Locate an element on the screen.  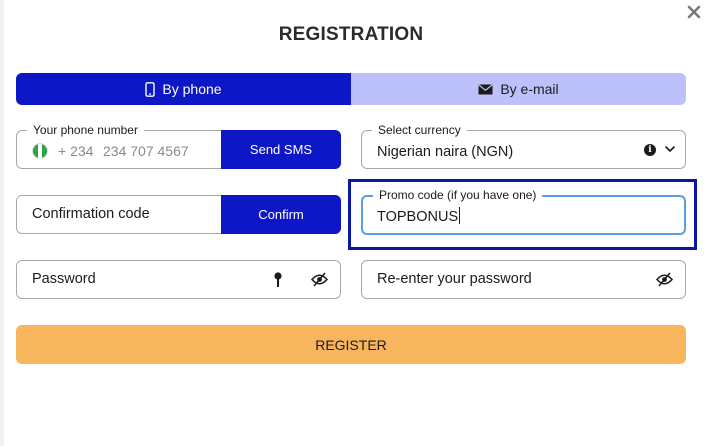
tab-by-phone: By phone is located at coordinates (183, 89).